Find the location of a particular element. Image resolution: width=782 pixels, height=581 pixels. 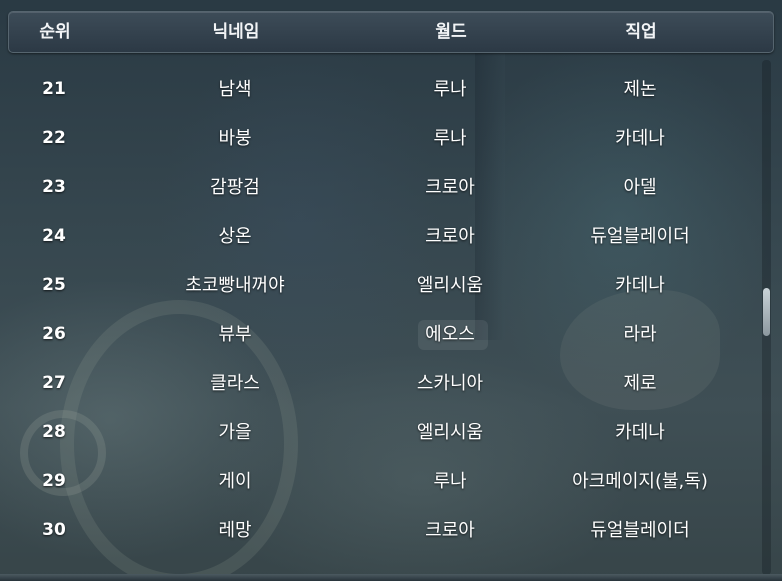

rank-cell: 27 is located at coordinates (54, 383).